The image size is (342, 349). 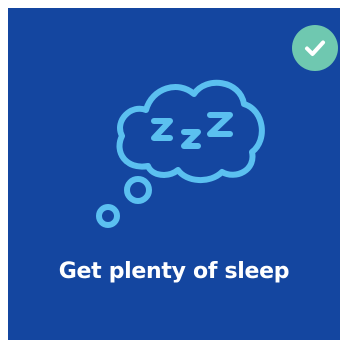 What do you see at coordinates (174, 271) in the screenshot?
I see `card-title: Get plenty of sleep` at bounding box center [174, 271].